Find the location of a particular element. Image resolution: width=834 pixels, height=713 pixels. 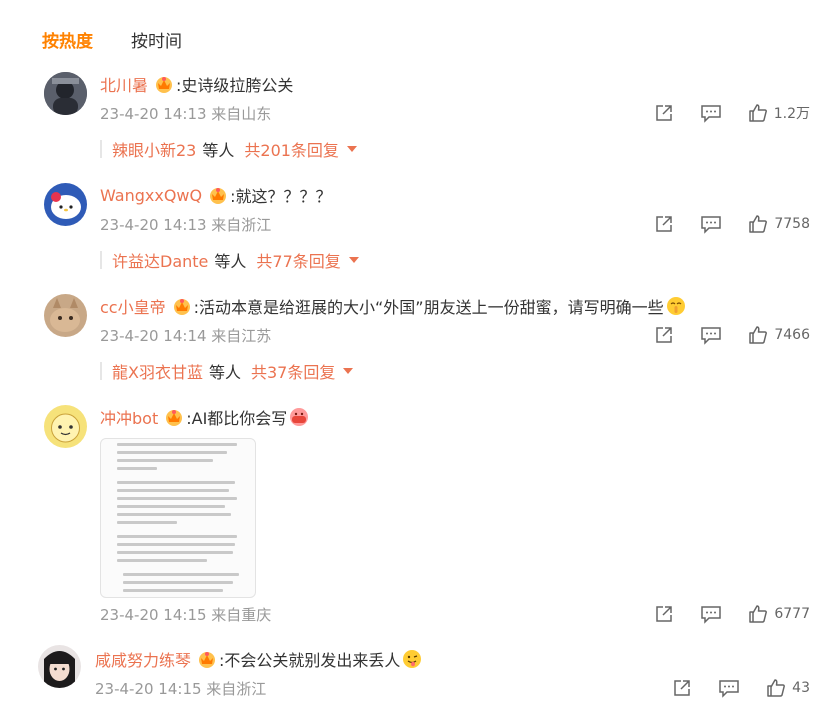

comment-meta: 23-4-20 14:13 来自山东 is located at coordinates (186, 113).